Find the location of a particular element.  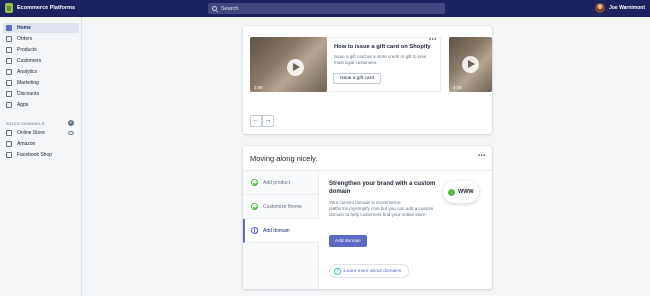

step-label: Add product is located at coordinates (276, 182).